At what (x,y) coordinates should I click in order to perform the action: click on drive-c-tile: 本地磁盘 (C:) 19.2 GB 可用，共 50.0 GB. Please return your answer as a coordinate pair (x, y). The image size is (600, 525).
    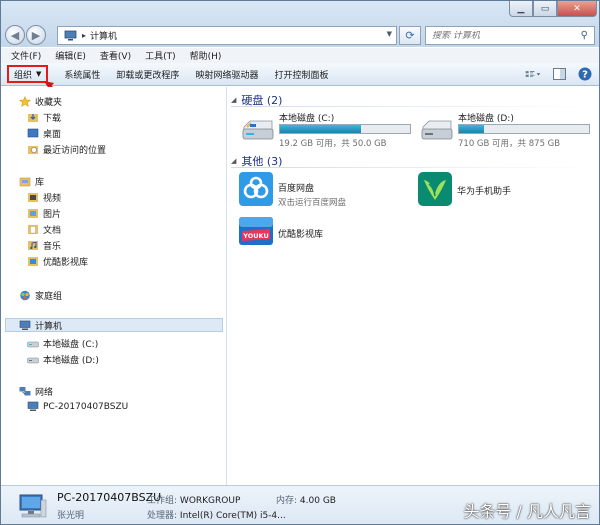
    Looking at the image, I should click on (323, 131).